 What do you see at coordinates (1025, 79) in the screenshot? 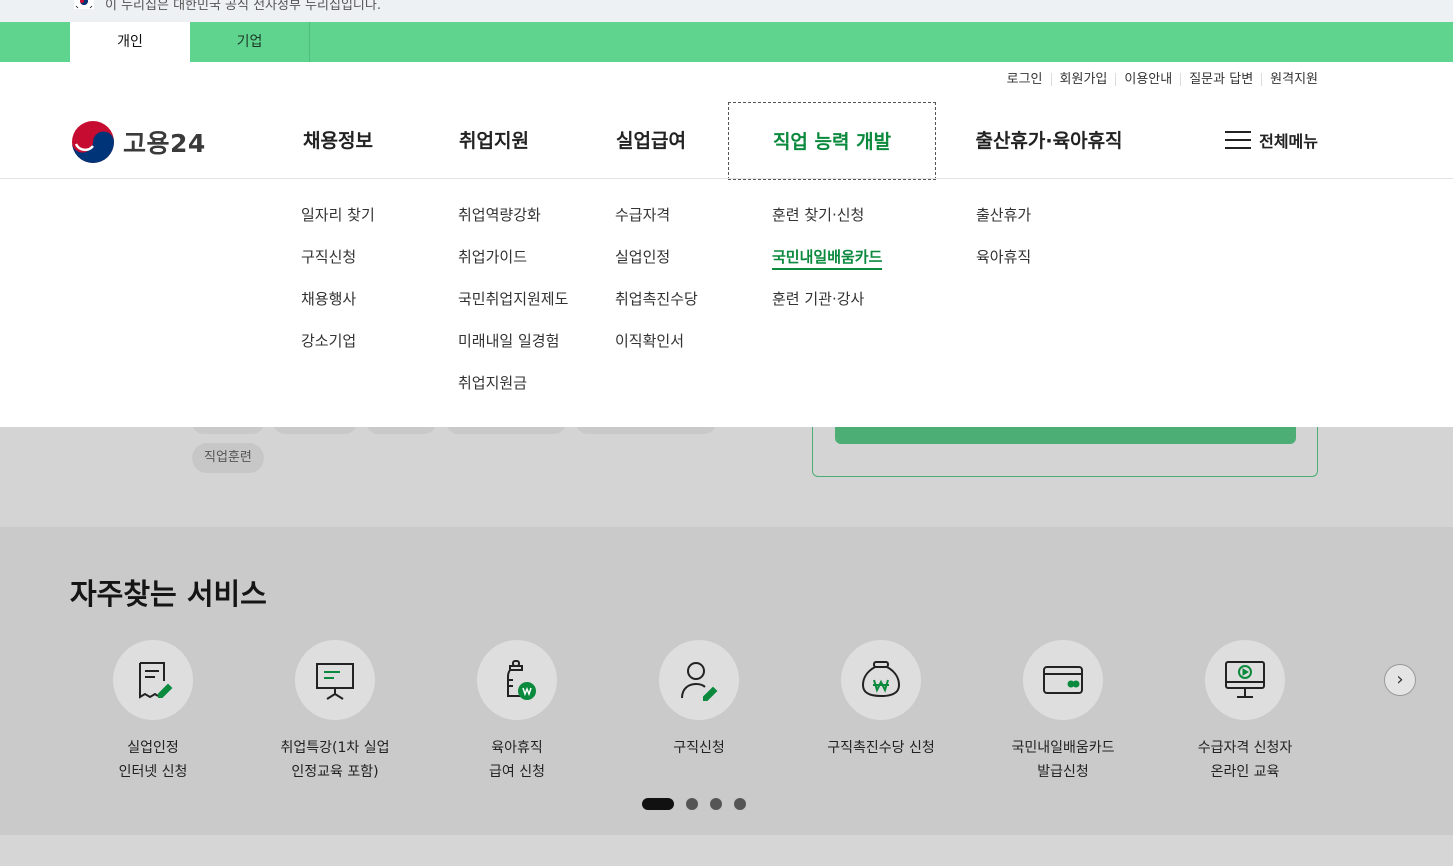
I see `login-link: 로그인` at bounding box center [1025, 79].